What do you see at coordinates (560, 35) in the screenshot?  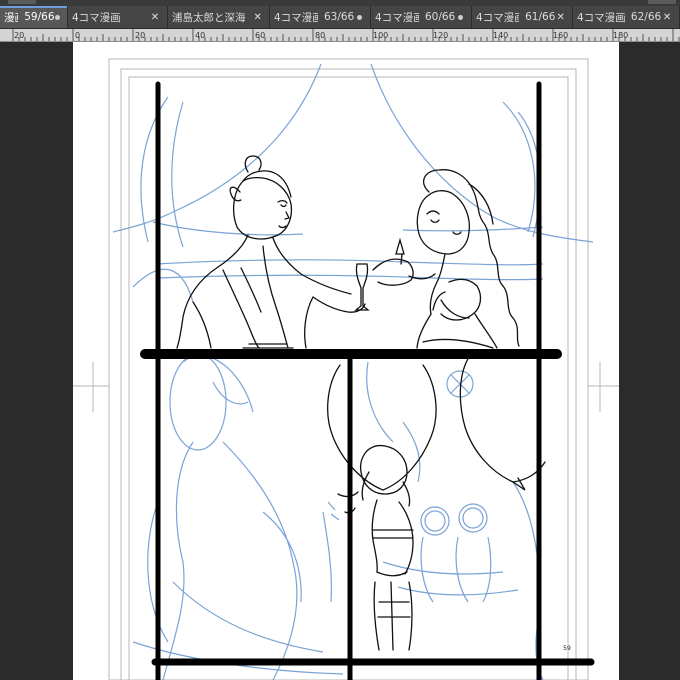 I see `ruler-label: 160` at bounding box center [560, 35].